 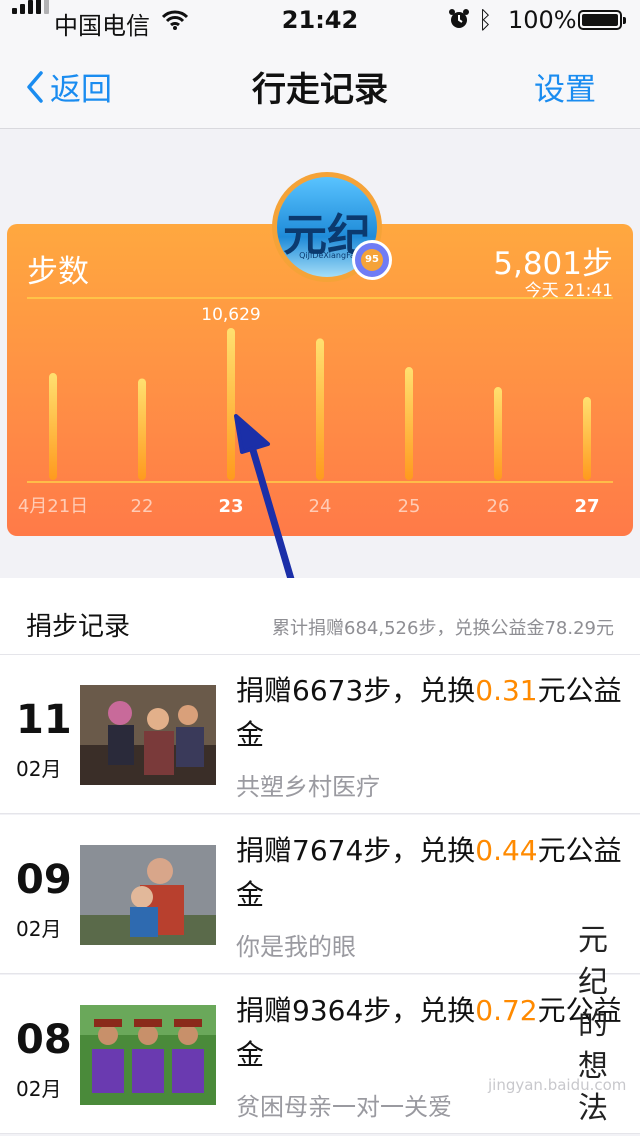 I want to click on donation-title: 捐步记录, so click(x=78, y=627).